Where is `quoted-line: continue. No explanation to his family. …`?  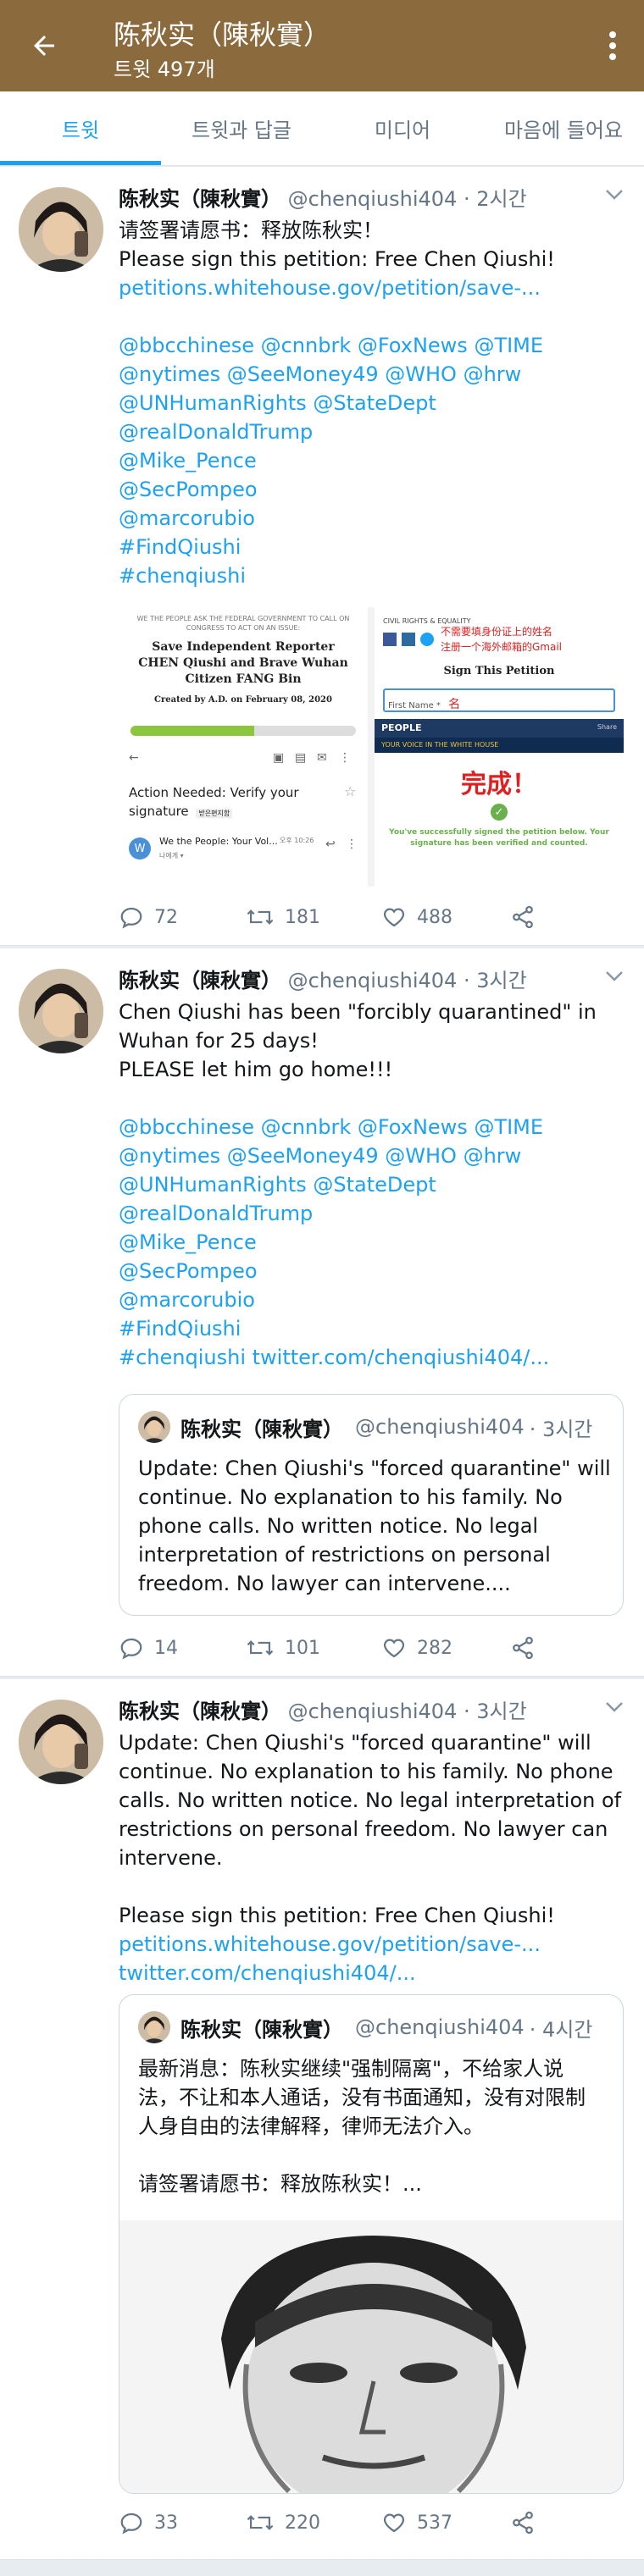 quoted-line: continue. No explanation to his family. … is located at coordinates (350, 1497).